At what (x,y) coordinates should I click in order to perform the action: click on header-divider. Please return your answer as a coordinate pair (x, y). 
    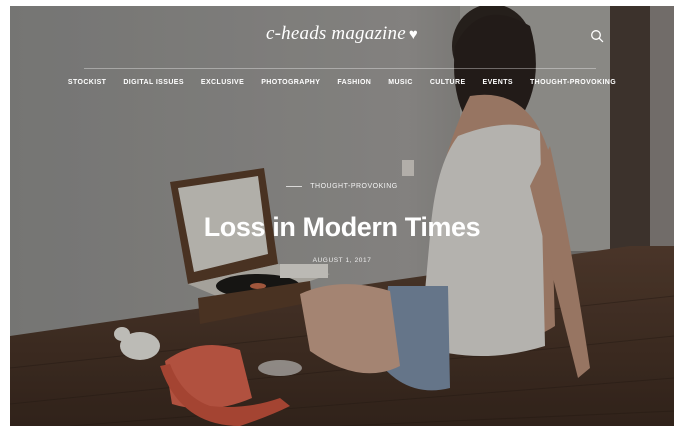
    Looking at the image, I should click on (340, 68).